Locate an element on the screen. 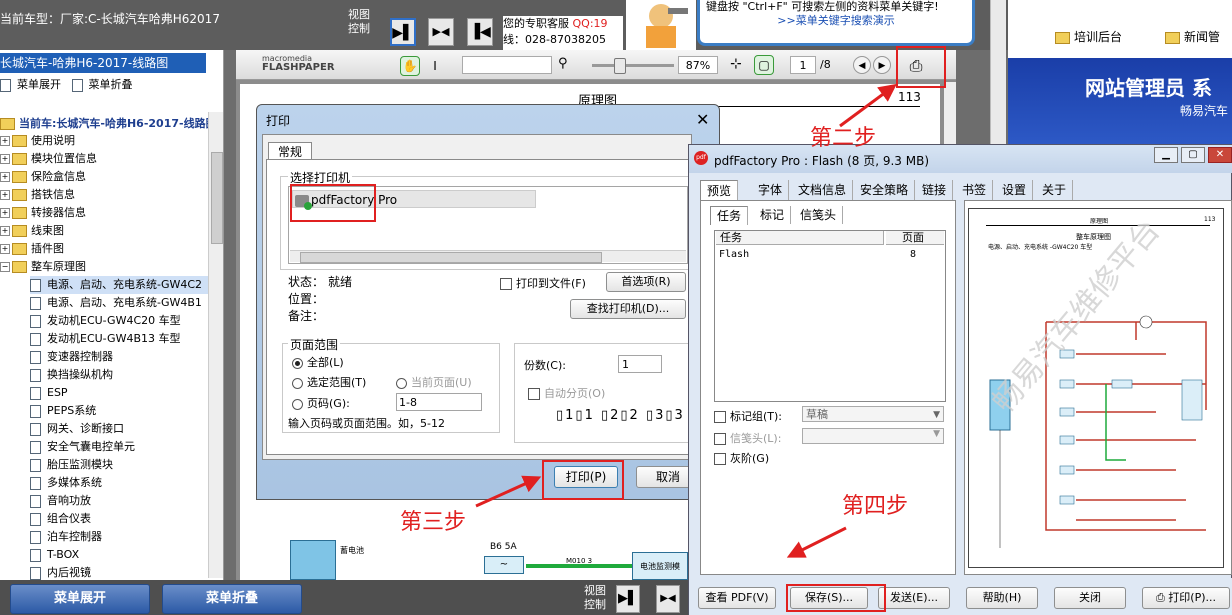  step3-arrow is located at coordinates (508, 491).